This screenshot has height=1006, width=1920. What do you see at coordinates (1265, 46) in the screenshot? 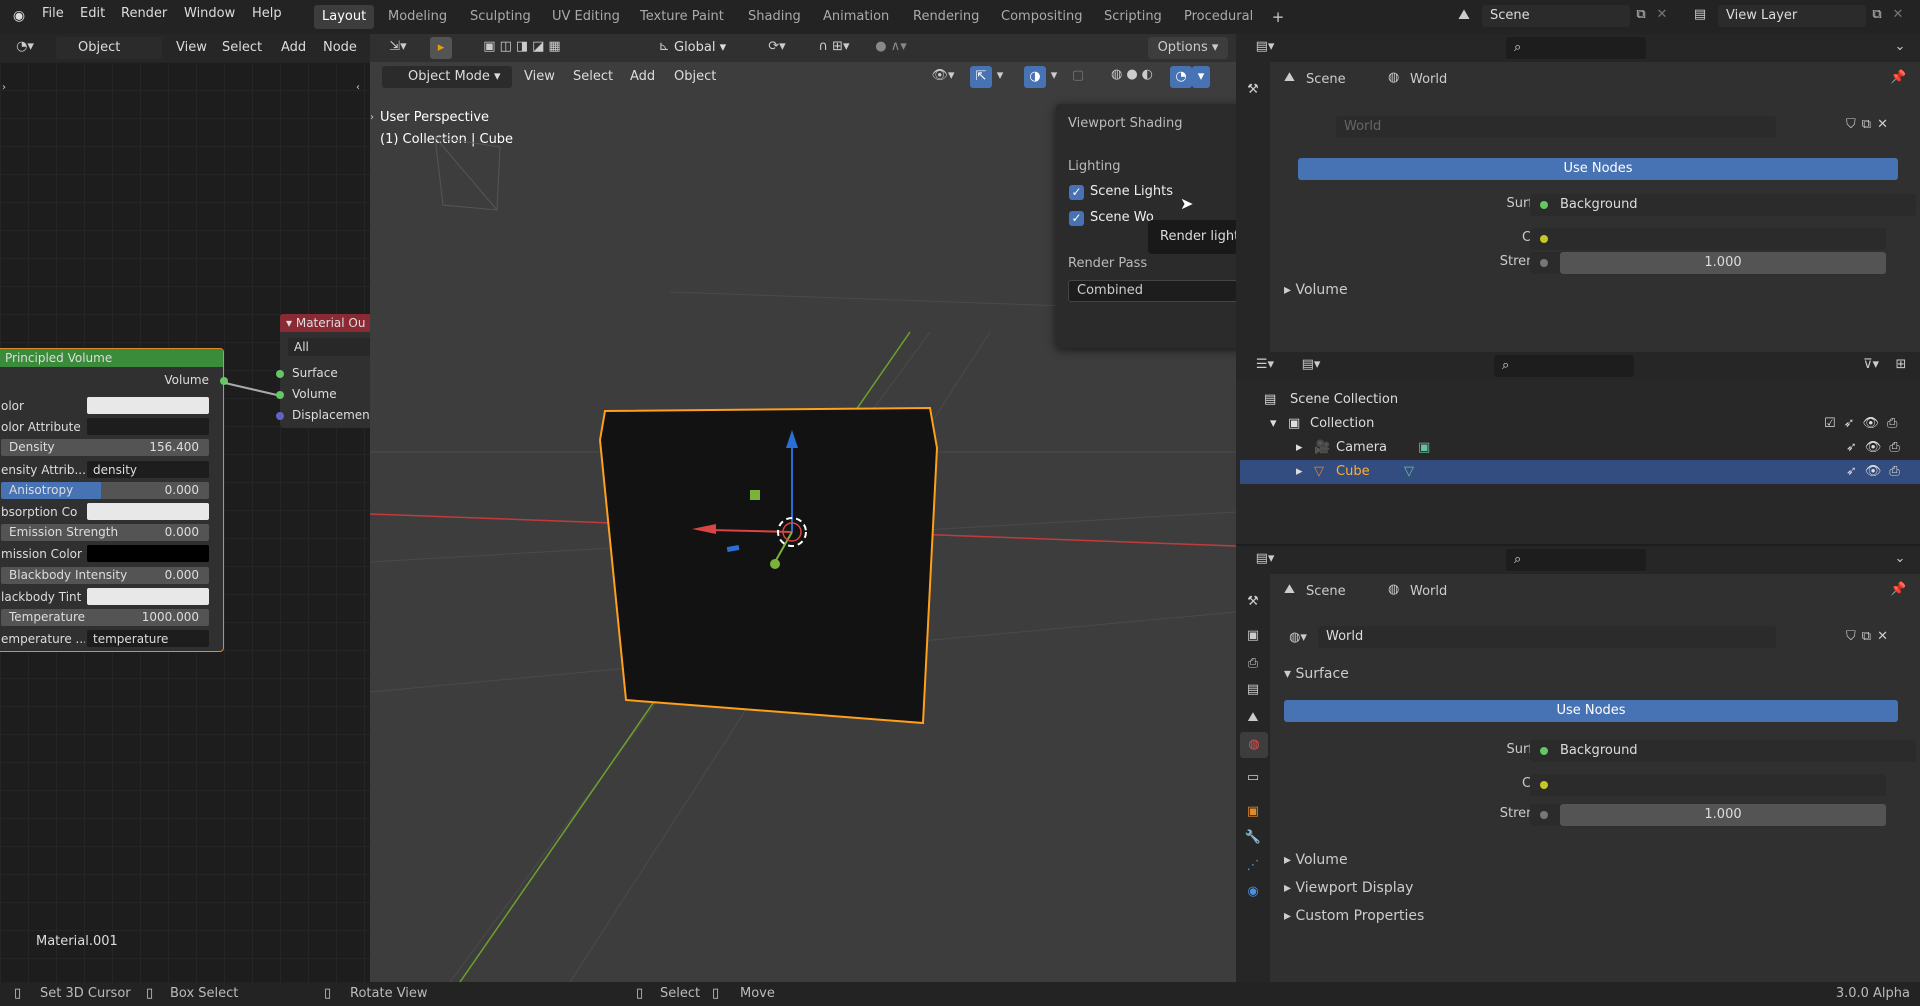
I see `editor-type-icon: ▤▾` at bounding box center [1265, 46].